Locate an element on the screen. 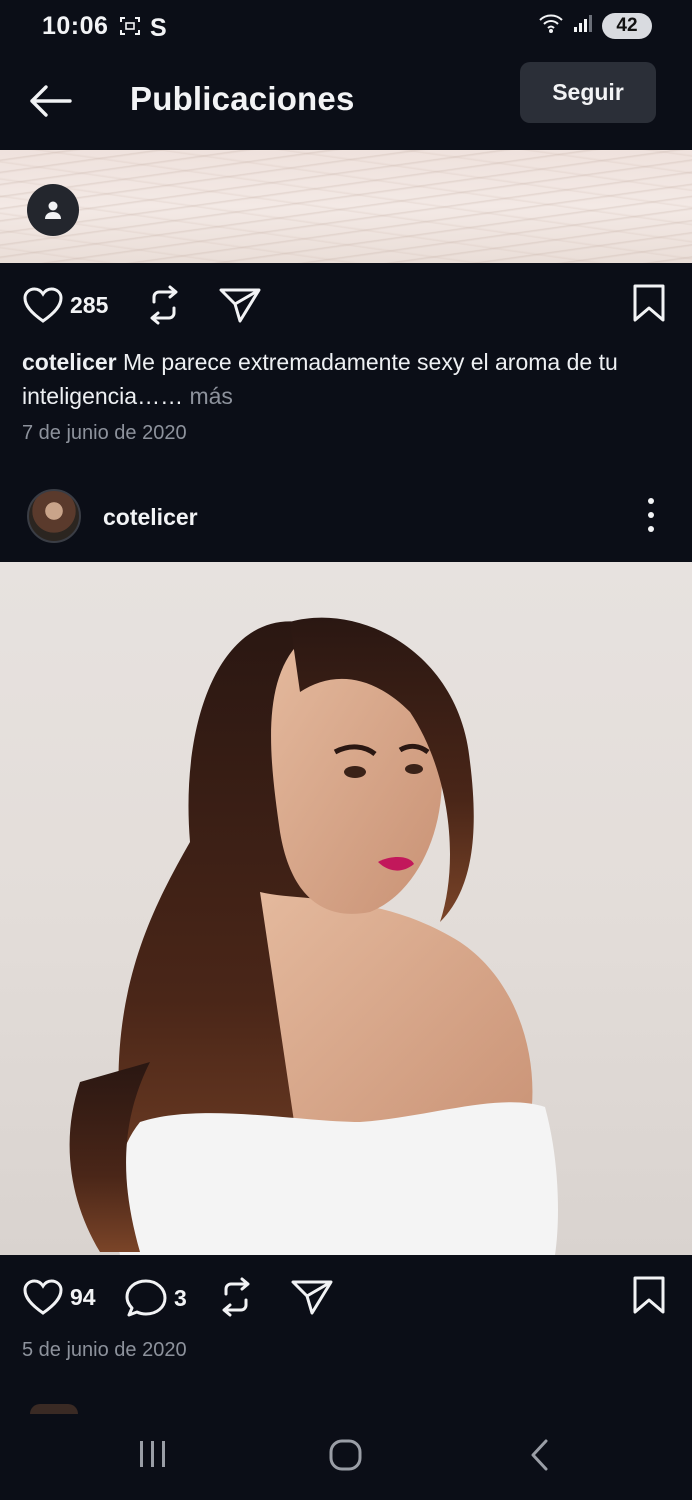 The width and height of the screenshot is (692, 1500). back-button is located at coordinates (50, 101).